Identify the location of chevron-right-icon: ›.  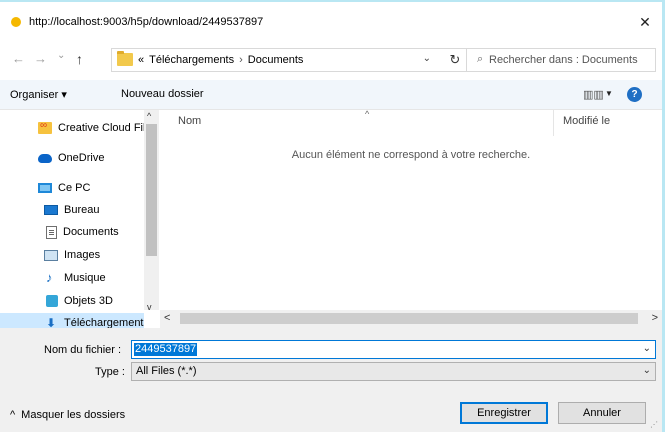
(241, 60).